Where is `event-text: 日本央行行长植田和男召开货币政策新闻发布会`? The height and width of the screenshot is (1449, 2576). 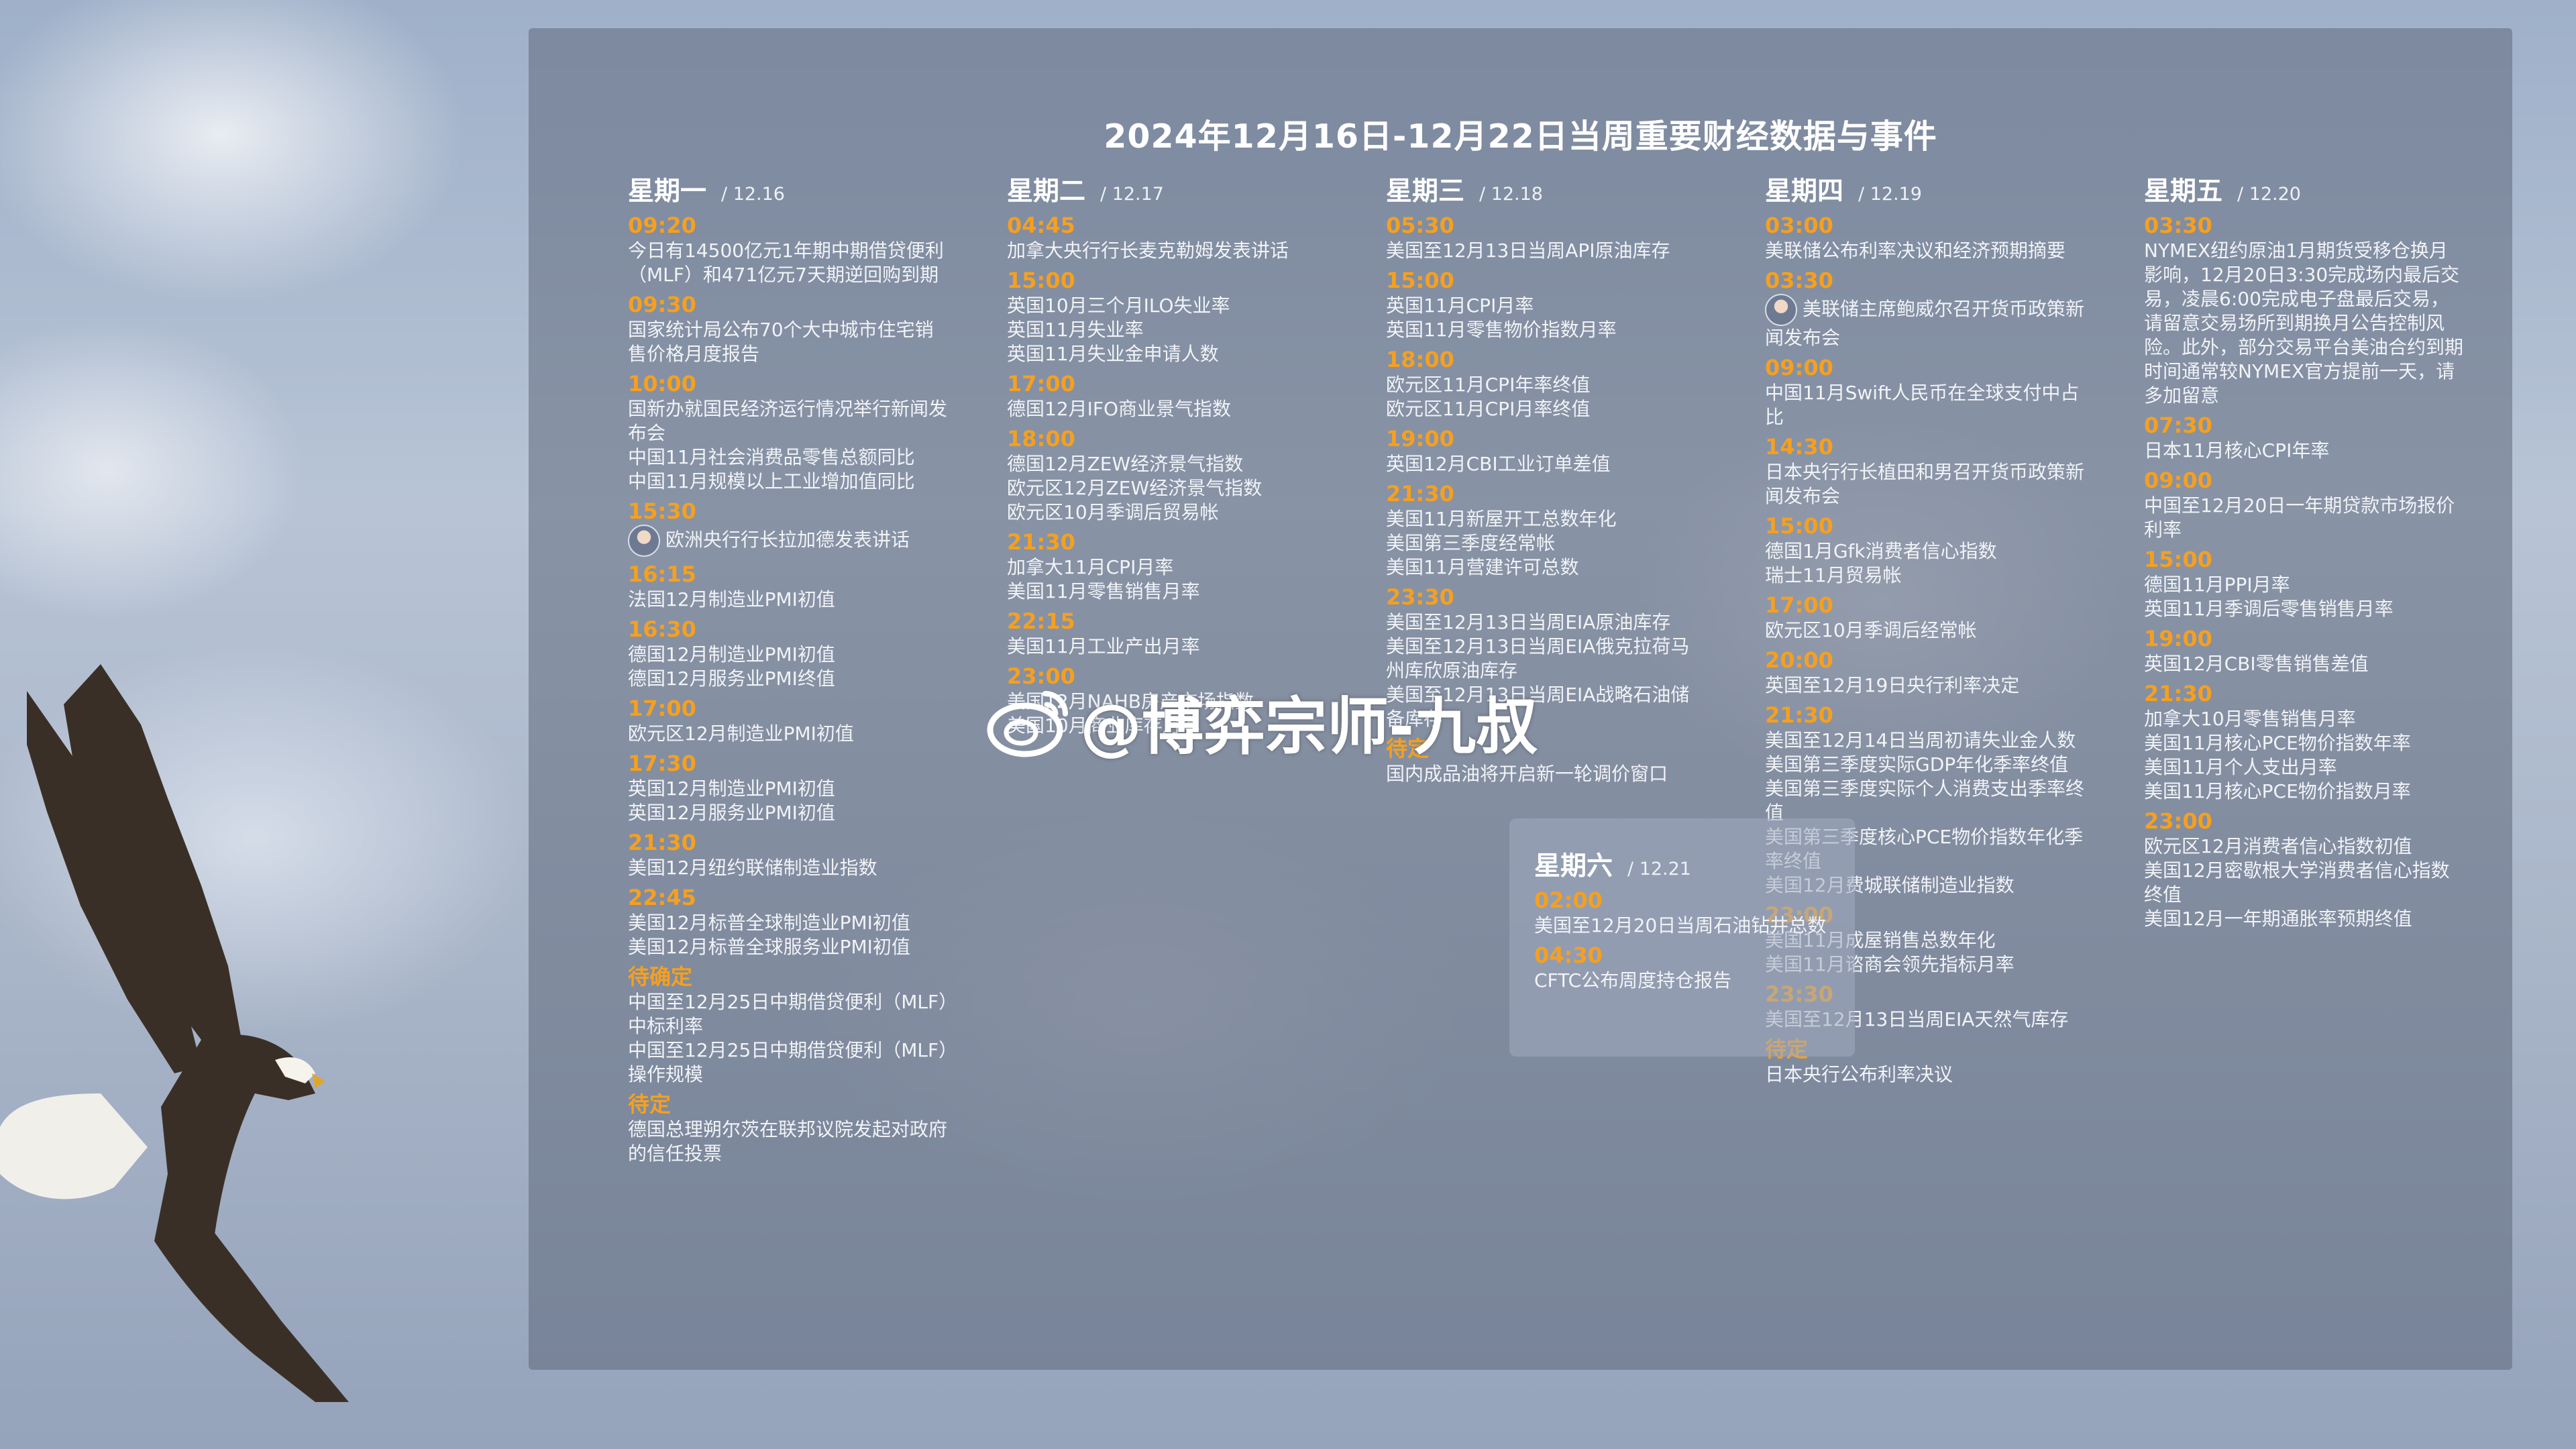
event-text: 日本央行行长植田和男召开货币政策新闻发布会 is located at coordinates (1925, 484).